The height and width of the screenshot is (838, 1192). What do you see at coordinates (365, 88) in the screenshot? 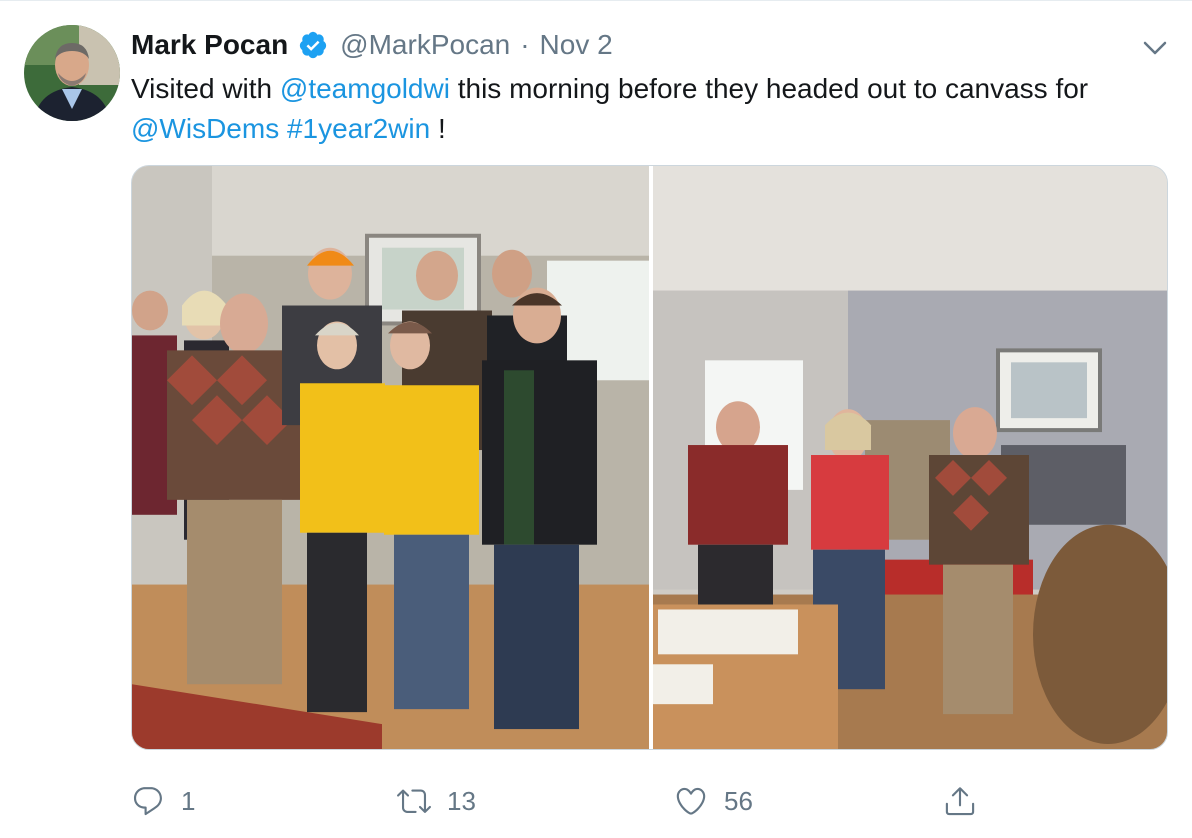
I see `mention-link: @teamgoldwi` at bounding box center [365, 88].